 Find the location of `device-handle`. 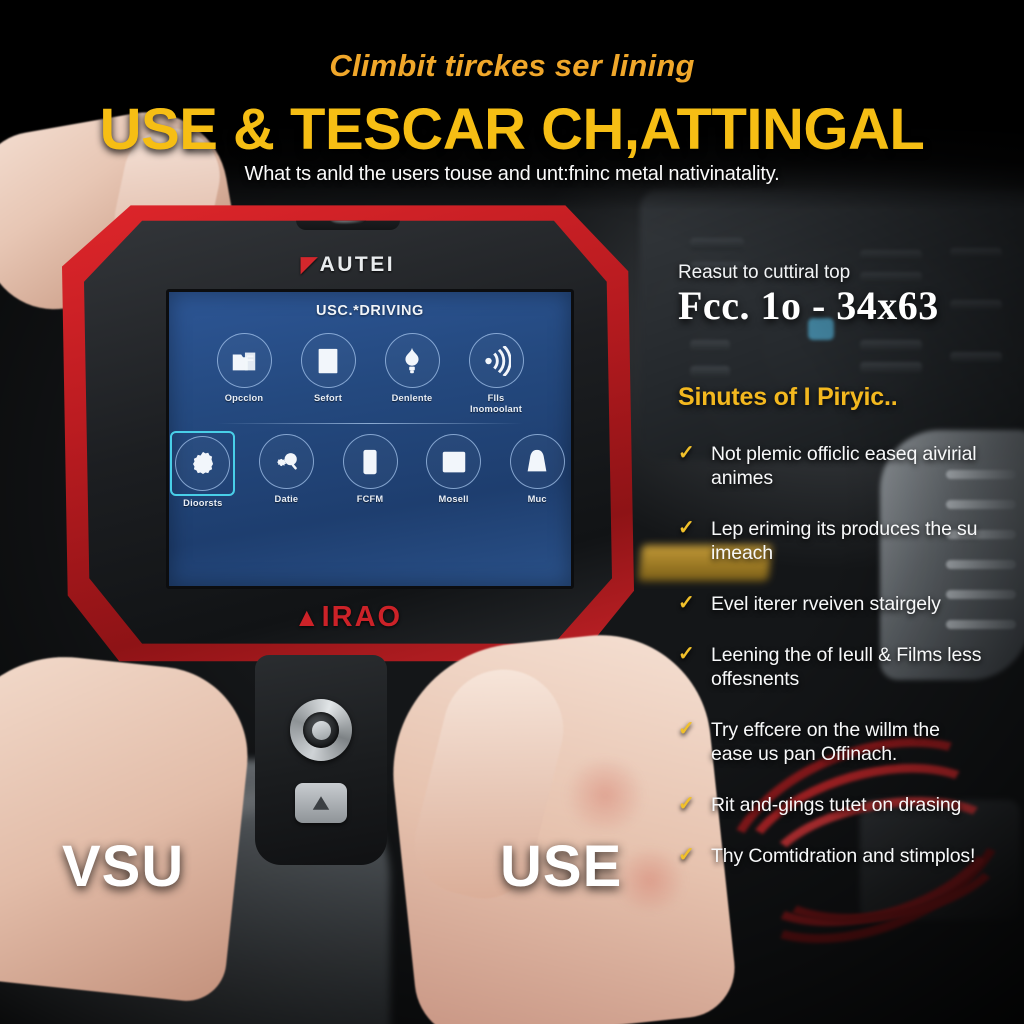

device-handle is located at coordinates (321, 760).